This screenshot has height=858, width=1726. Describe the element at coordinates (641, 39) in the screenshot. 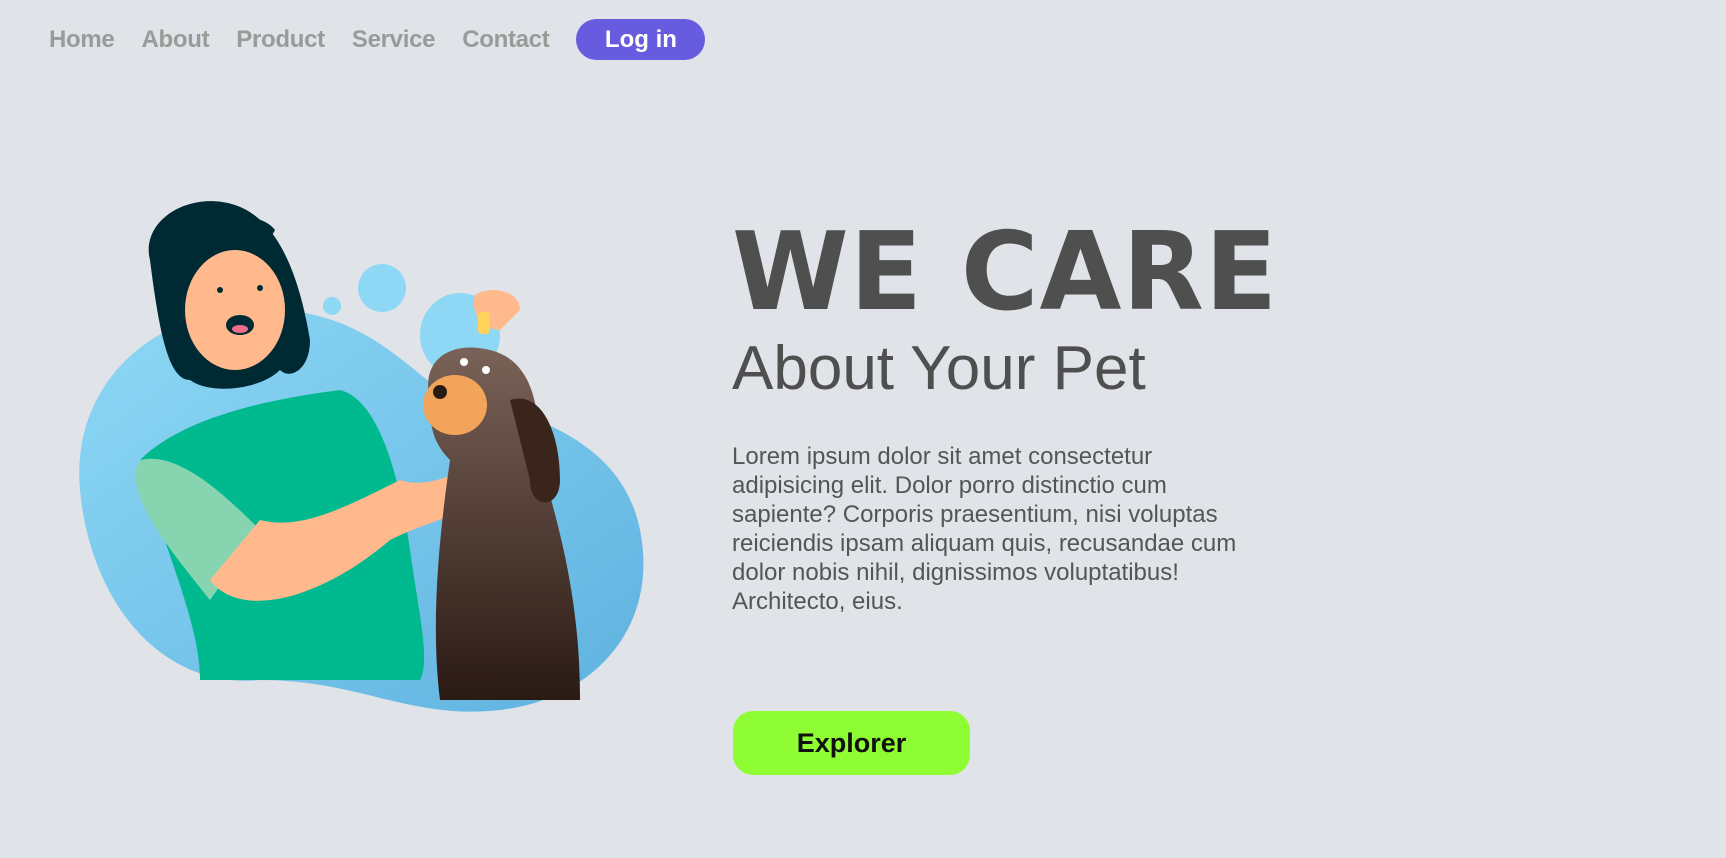

I see `login-button: Log in` at that location.